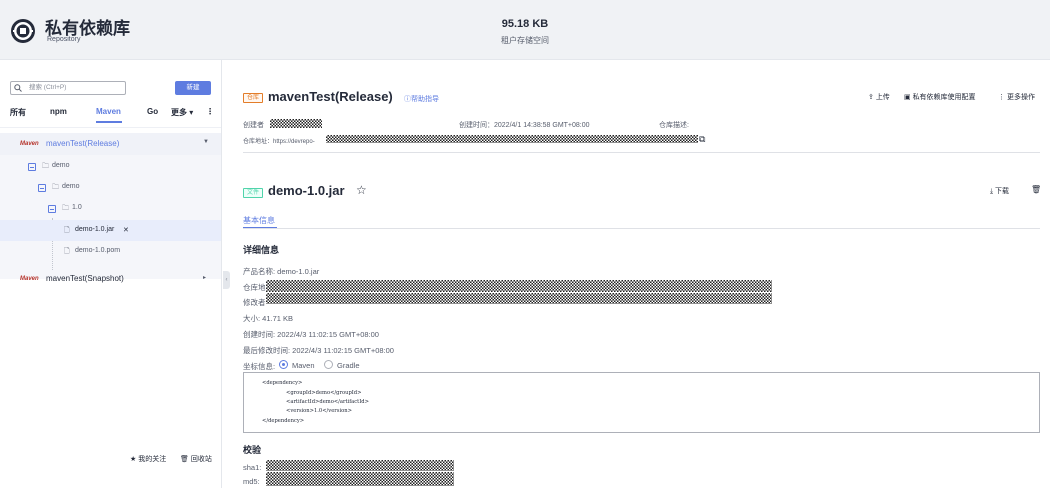 The height and width of the screenshot is (488, 1050). I want to click on file-modified: 最后修改时间: 2022/4/3 11:02:15 GMT+08:00, so click(318, 350).